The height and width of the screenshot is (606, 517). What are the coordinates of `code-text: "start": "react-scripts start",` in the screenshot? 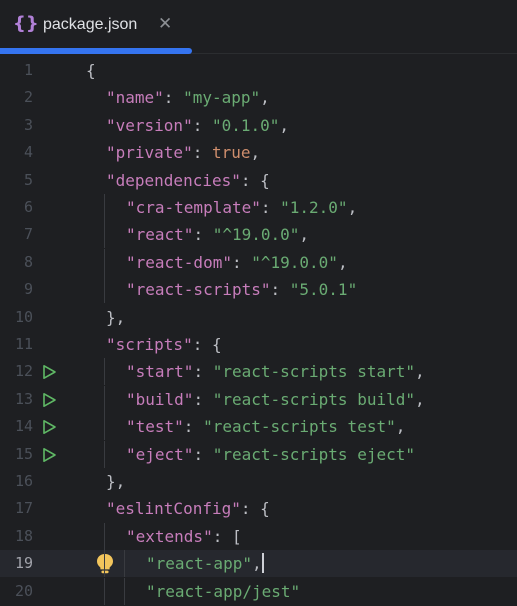 It's located at (275, 371).